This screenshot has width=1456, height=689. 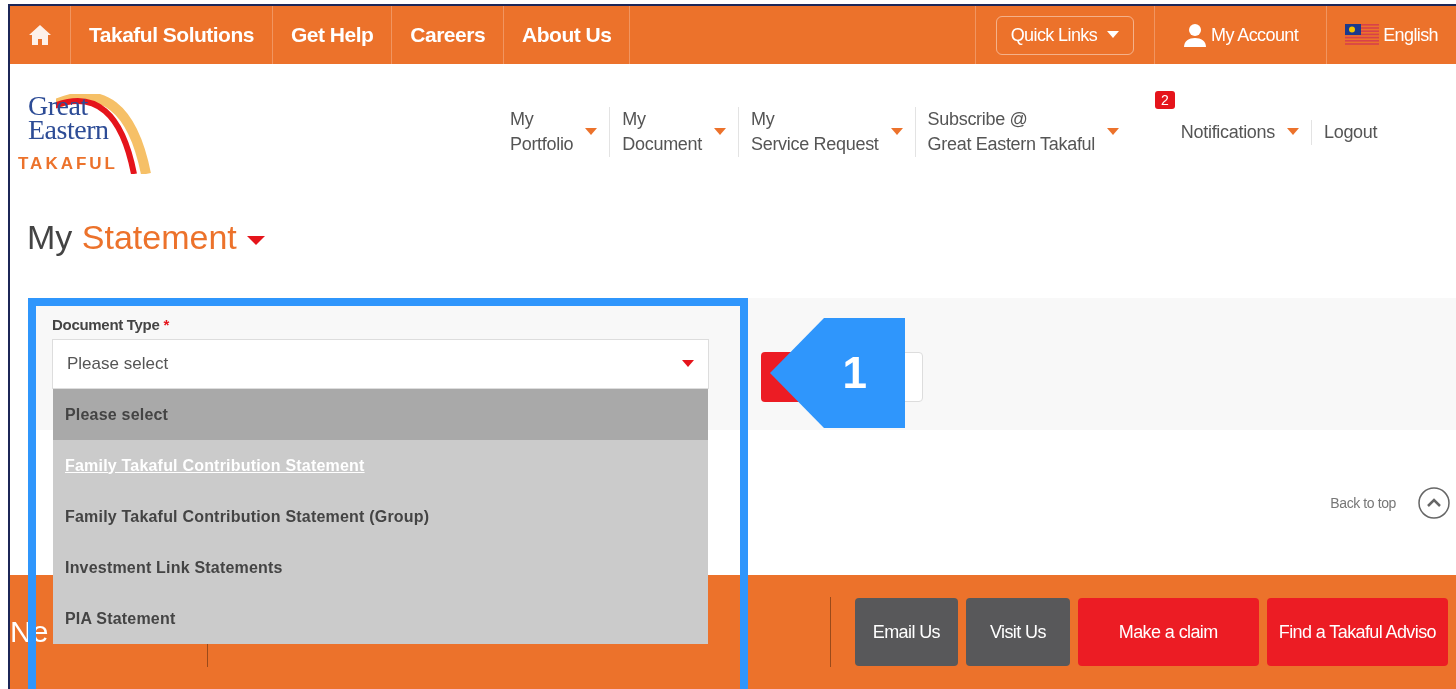 I want to click on logo-tagline: TAKAFUL, so click(x=68, y=164).